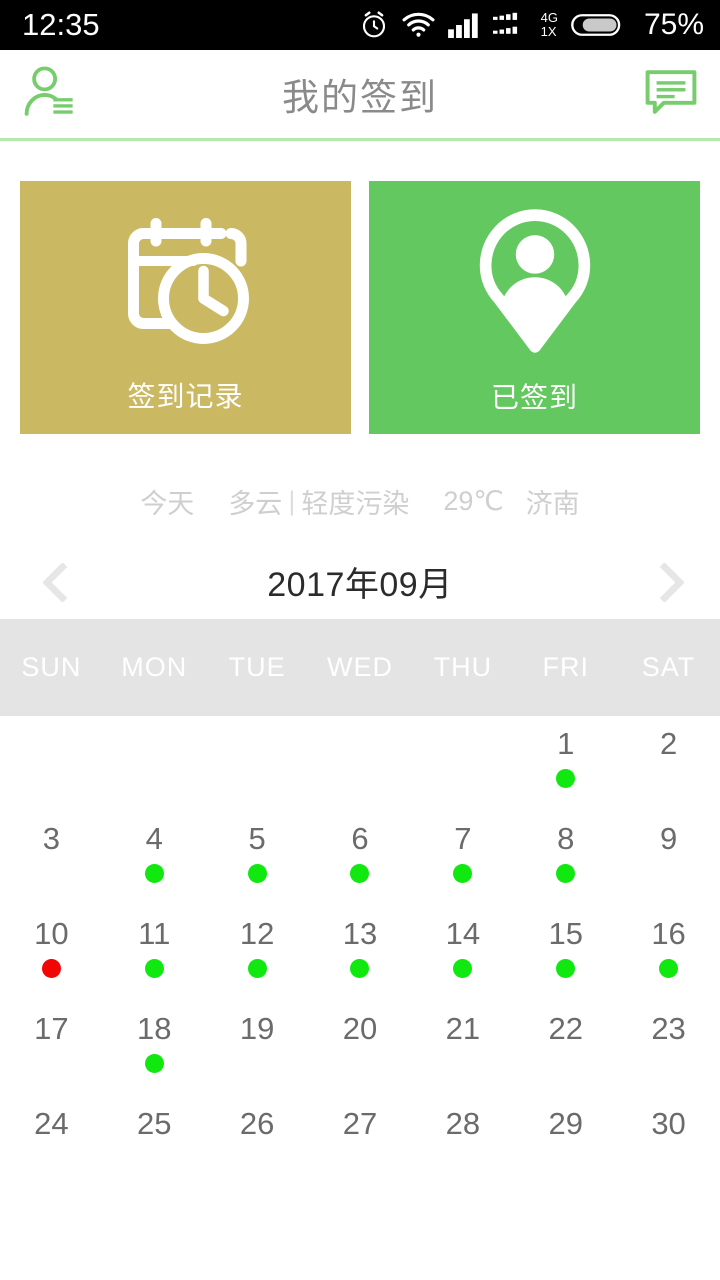 Image resolution: width=720 pixels, height=1280 pixels. I want to click on calendar-day-cell: 24, so click(51, 1143).